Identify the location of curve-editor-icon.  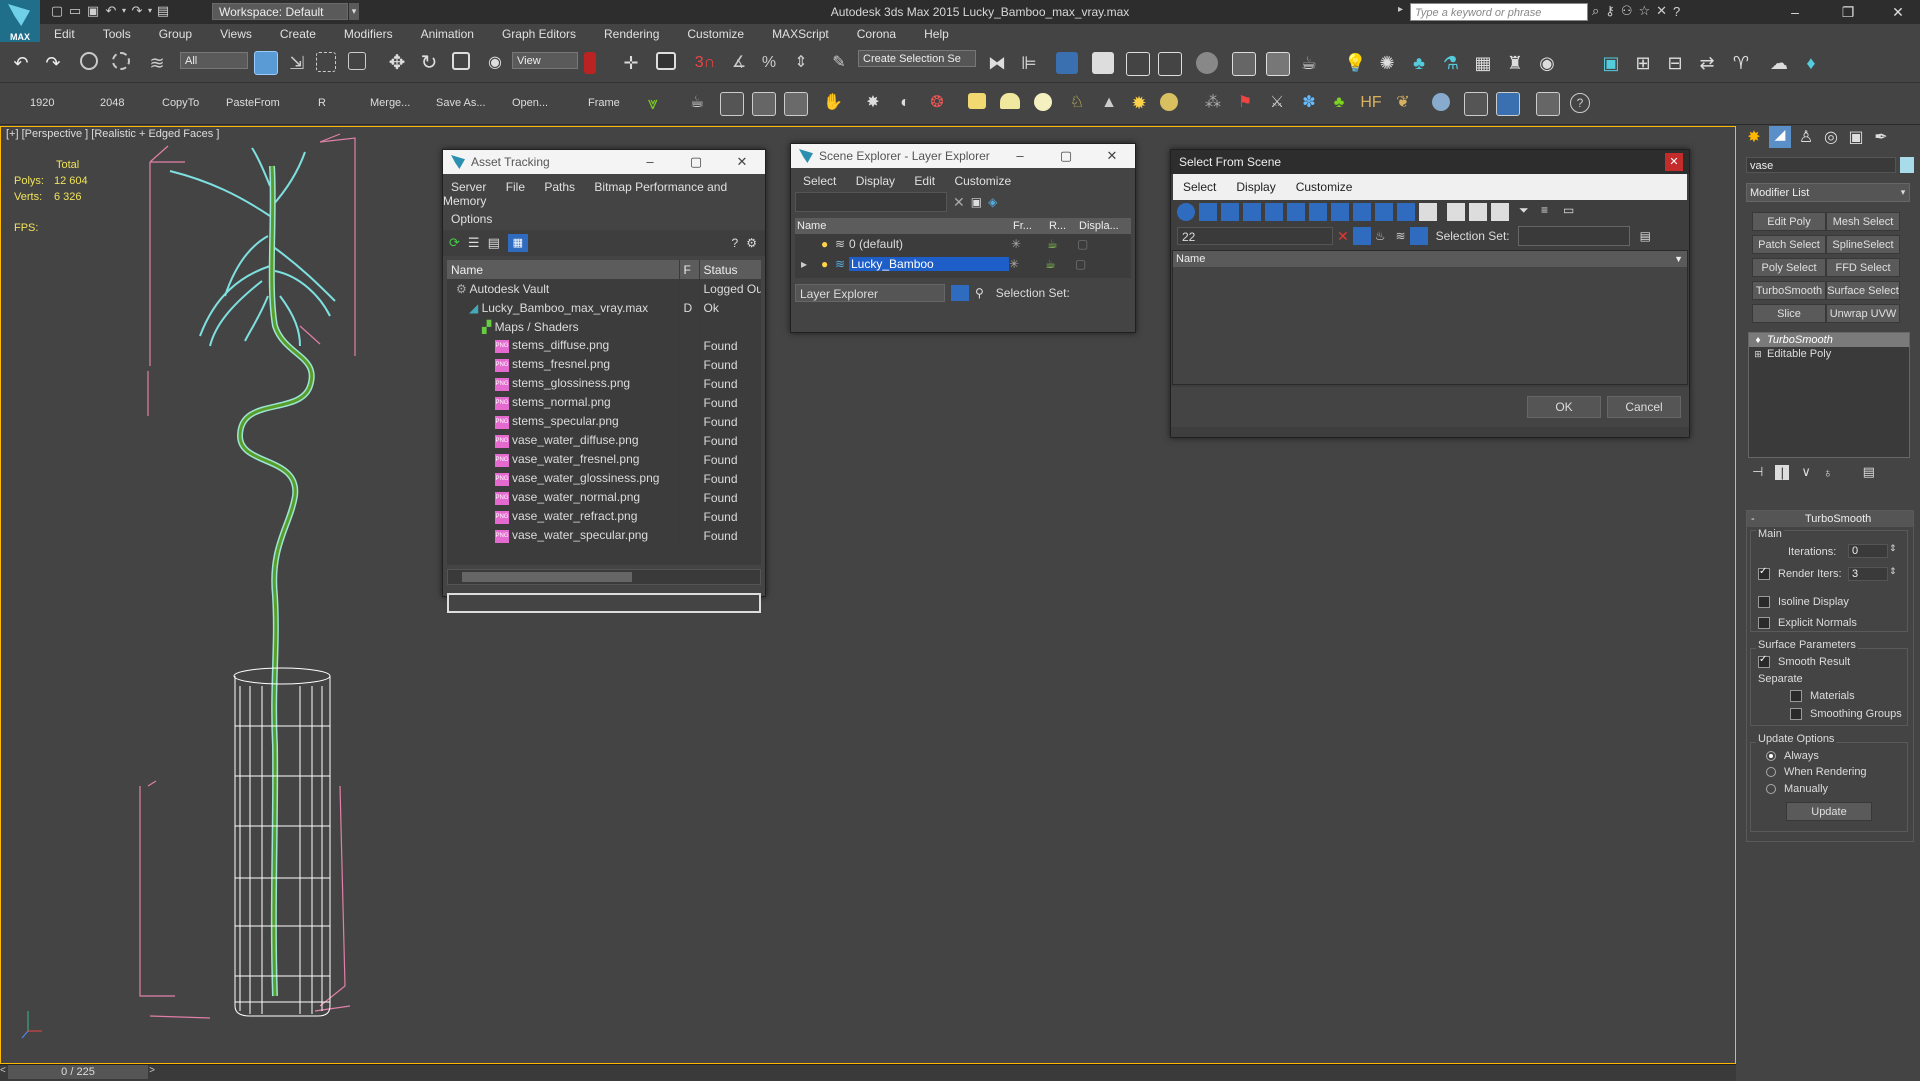
(1138, 64).